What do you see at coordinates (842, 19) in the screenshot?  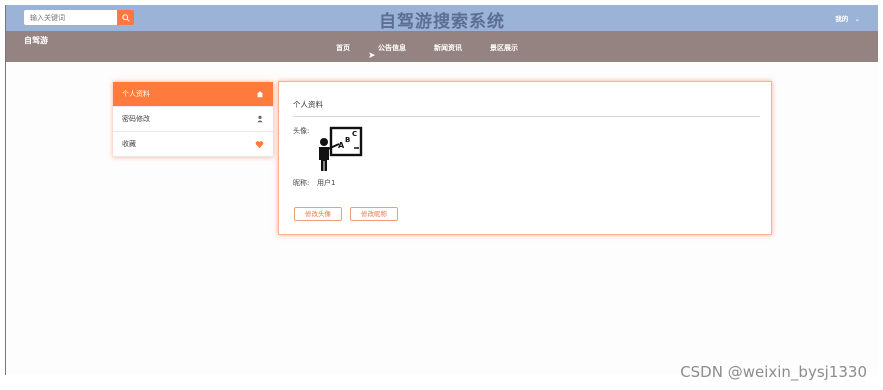 I see `user-menu-label: 我的` at bounding box center [842, 19].